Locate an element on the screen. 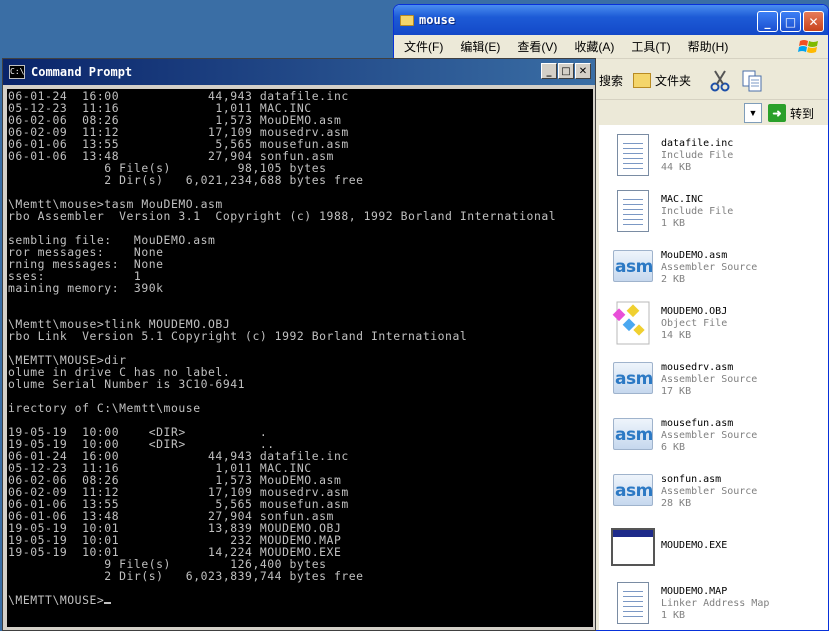 This screenshot has height=631, width=829. file-size: 28 KB is located at coordinates (676, 503).